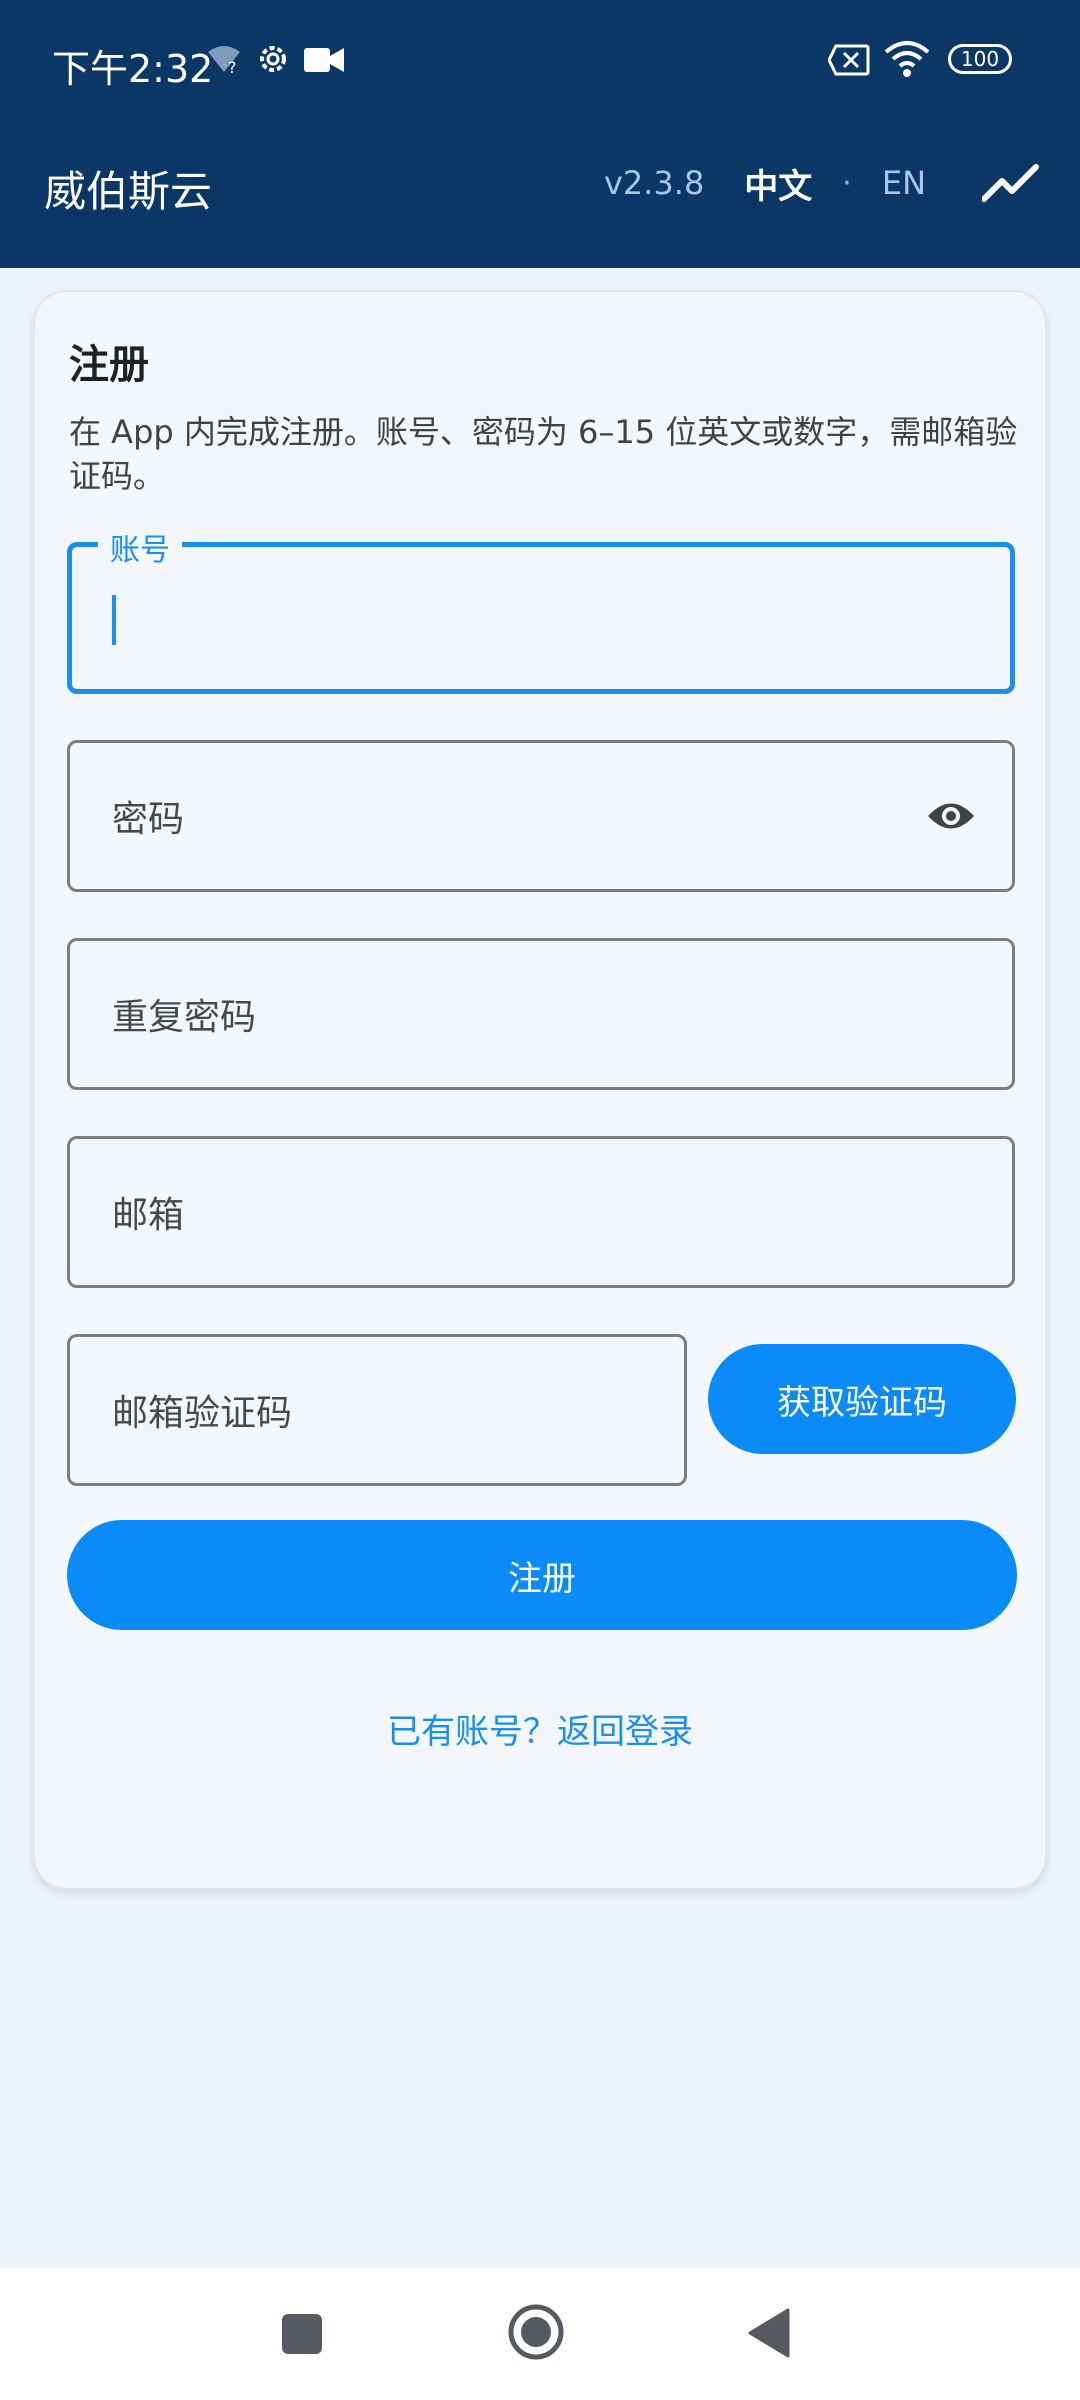 This screenshot has height=2400, width=1080. What do you see at coordinates (769, 2333) in the screenshot?
I see `back-triangle-icon` at bounding box center [769, 2333].